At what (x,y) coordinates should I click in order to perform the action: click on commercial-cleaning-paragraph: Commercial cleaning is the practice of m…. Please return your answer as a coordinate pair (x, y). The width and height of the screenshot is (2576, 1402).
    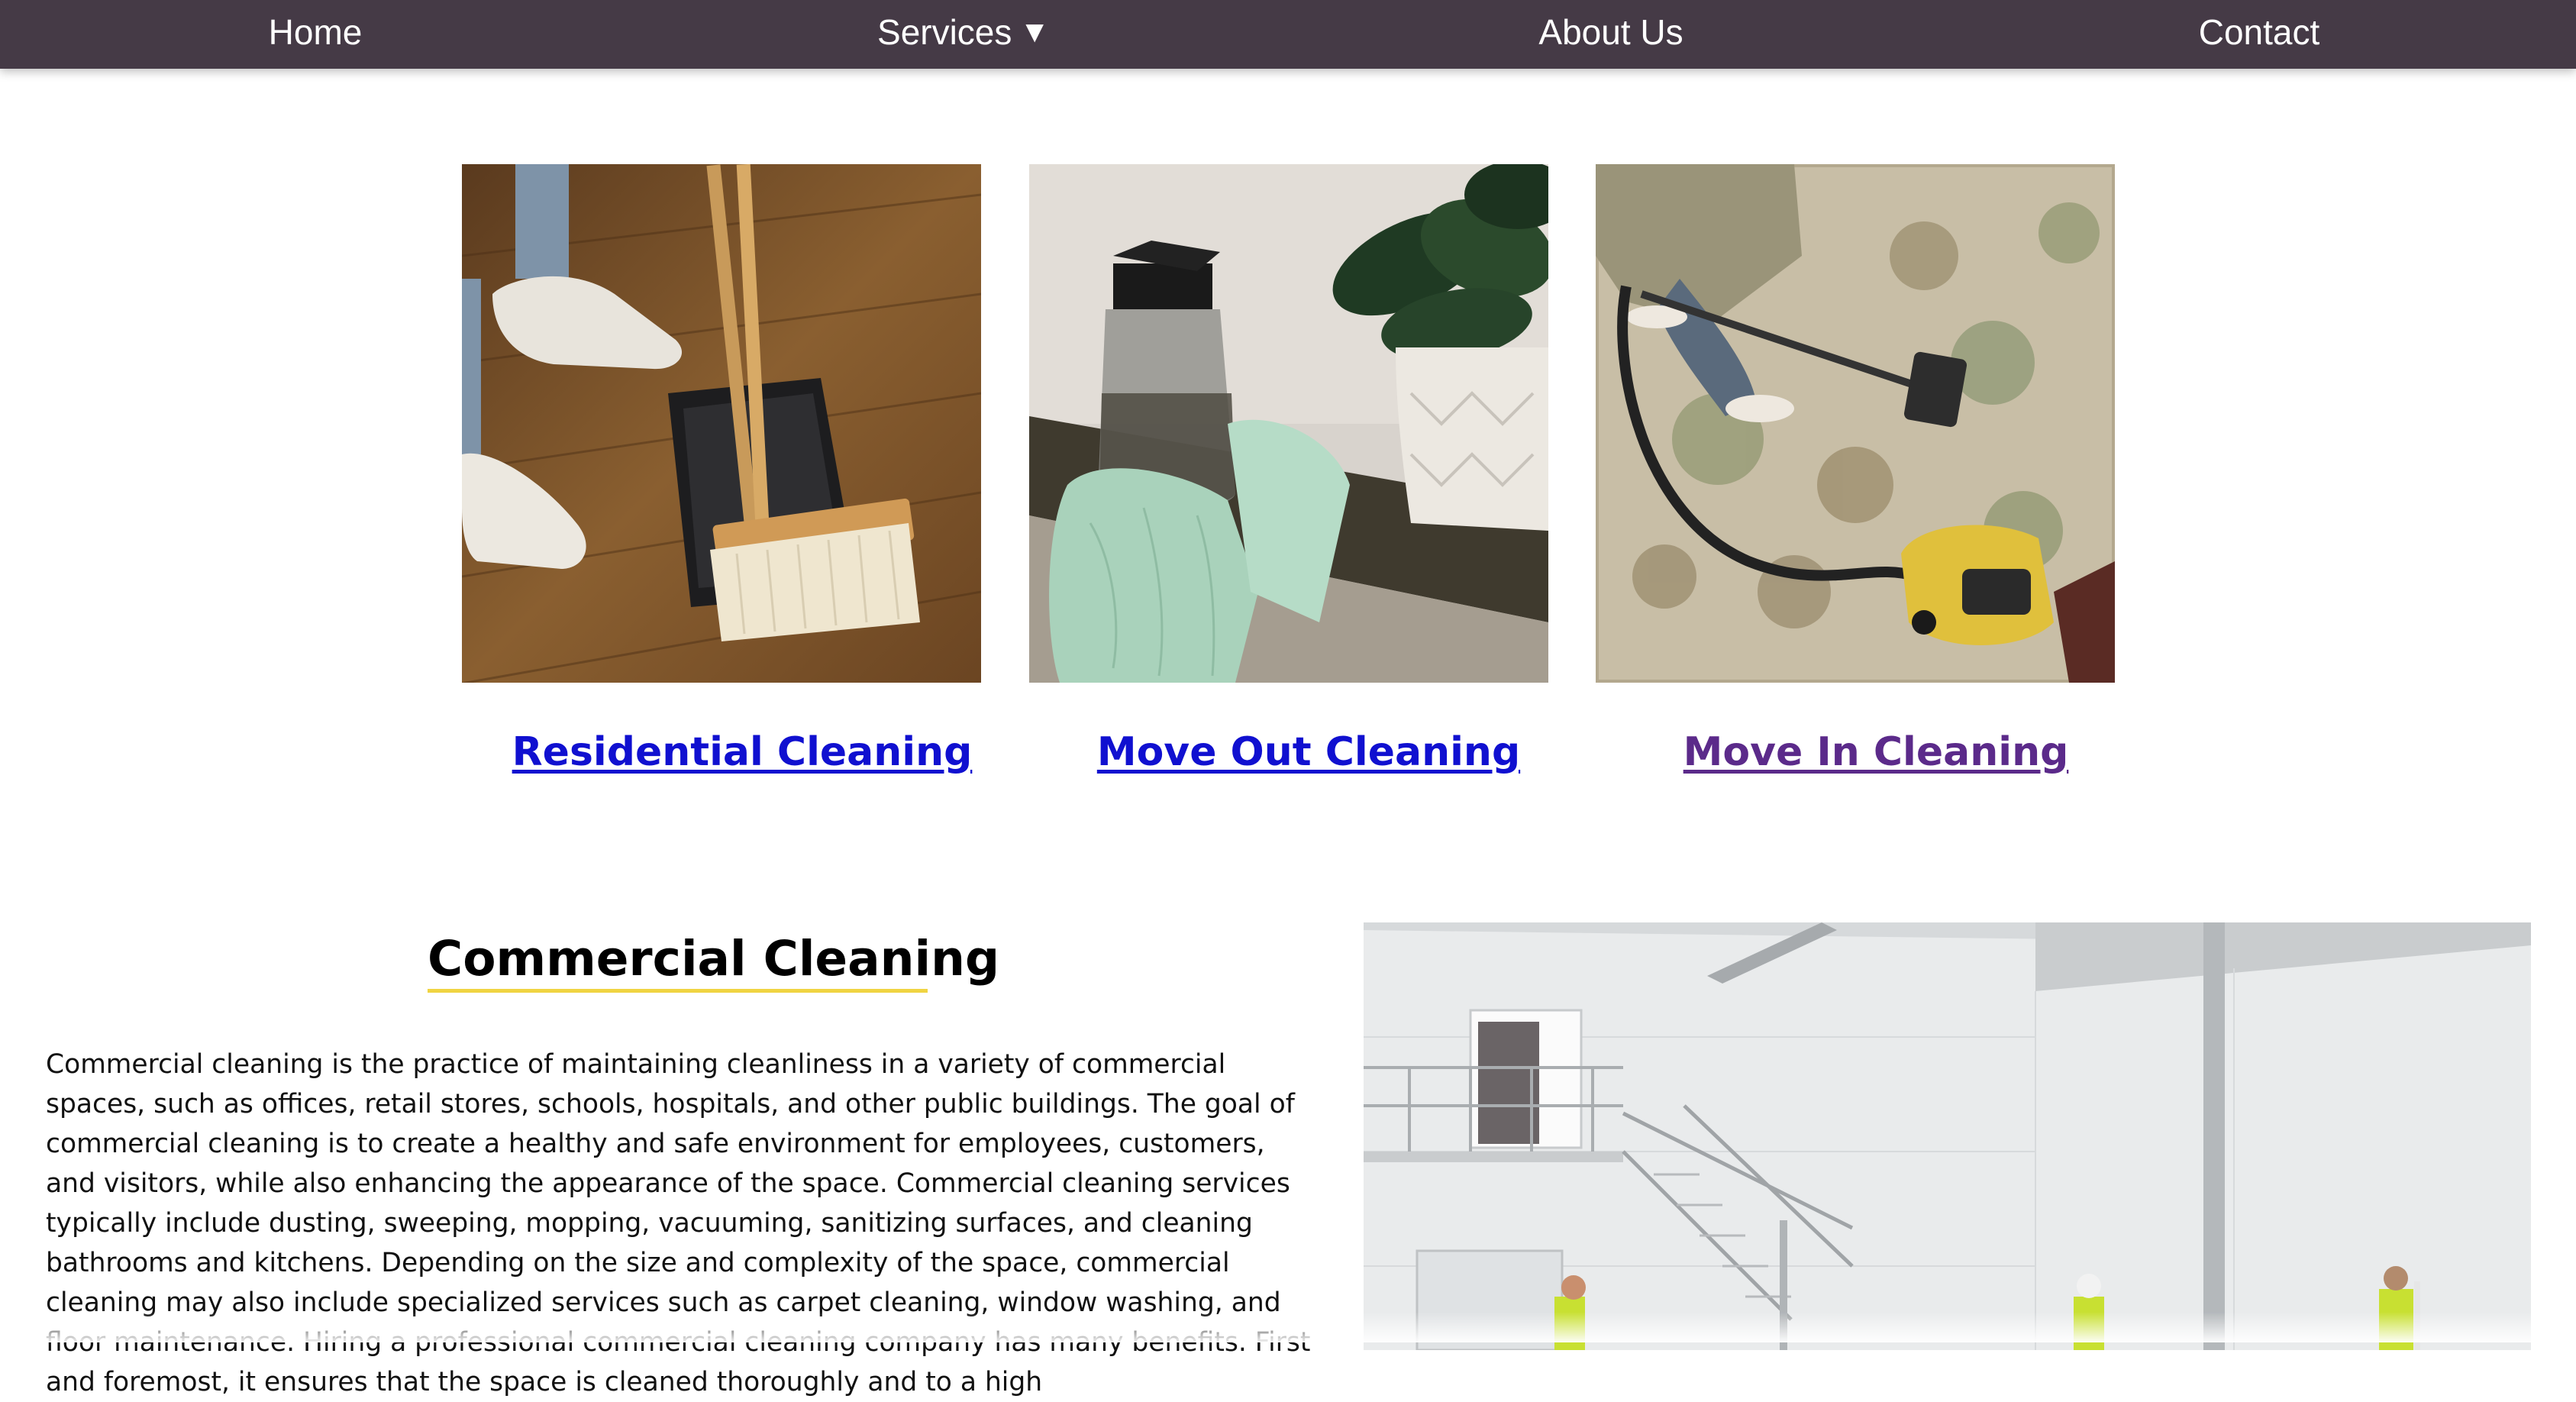
    Looking at the image, I should click on (678, 1223).